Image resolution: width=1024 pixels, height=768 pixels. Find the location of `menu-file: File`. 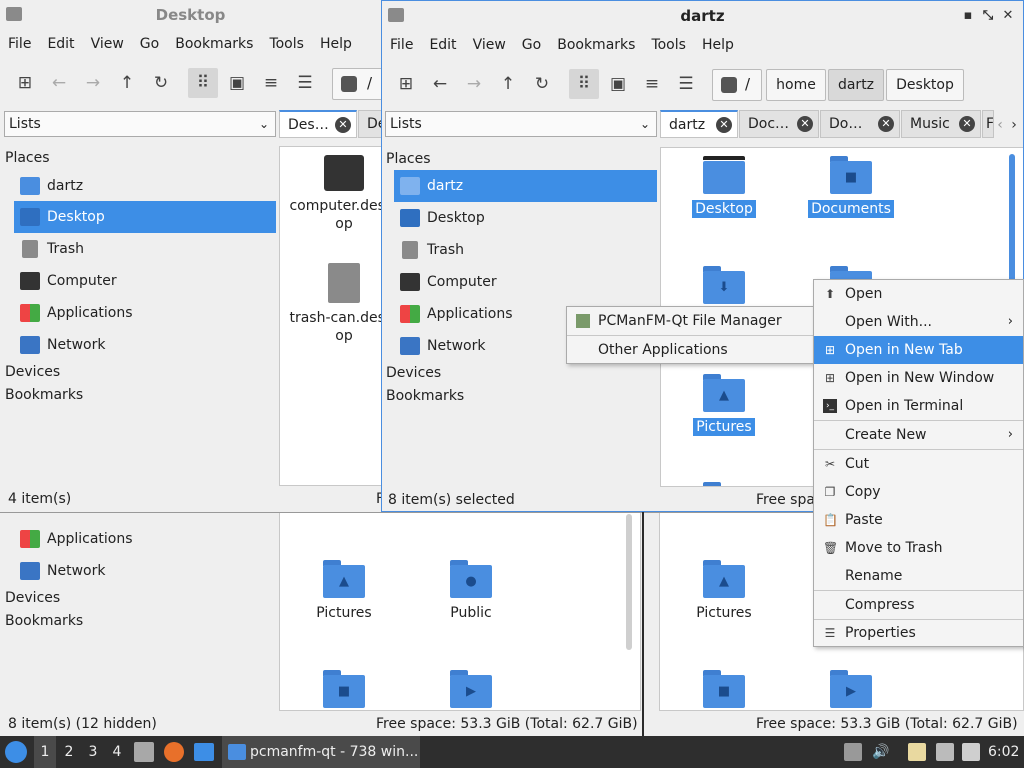

menu-file: File is located at coordinates (401, 45).